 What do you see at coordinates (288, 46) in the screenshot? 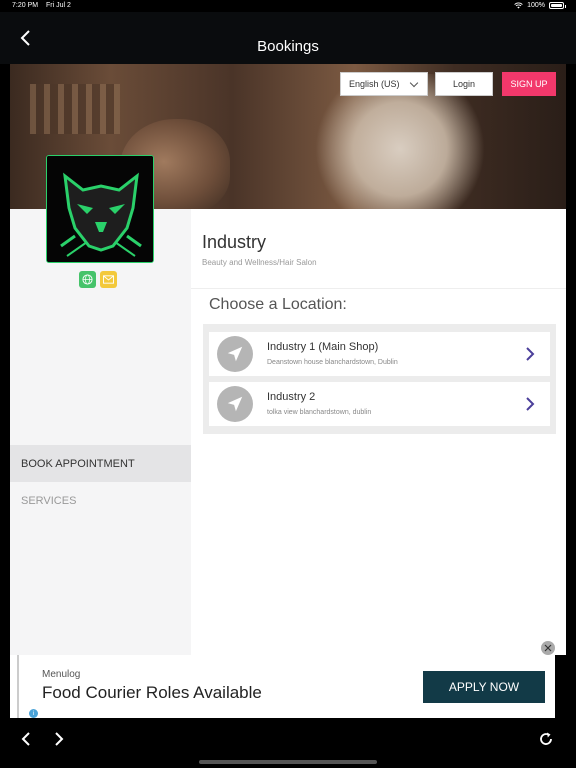
I see `nav-title: Bookings` at bounding box center [288, 46].